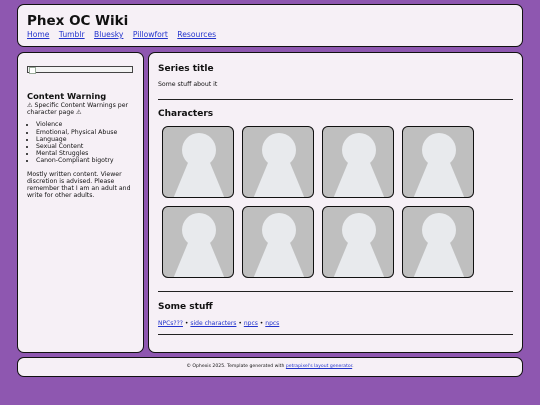  Describe the element at coordinates (85, 153) in the screenshot. I see `content-warning-item: Mental Struggles` at that location.